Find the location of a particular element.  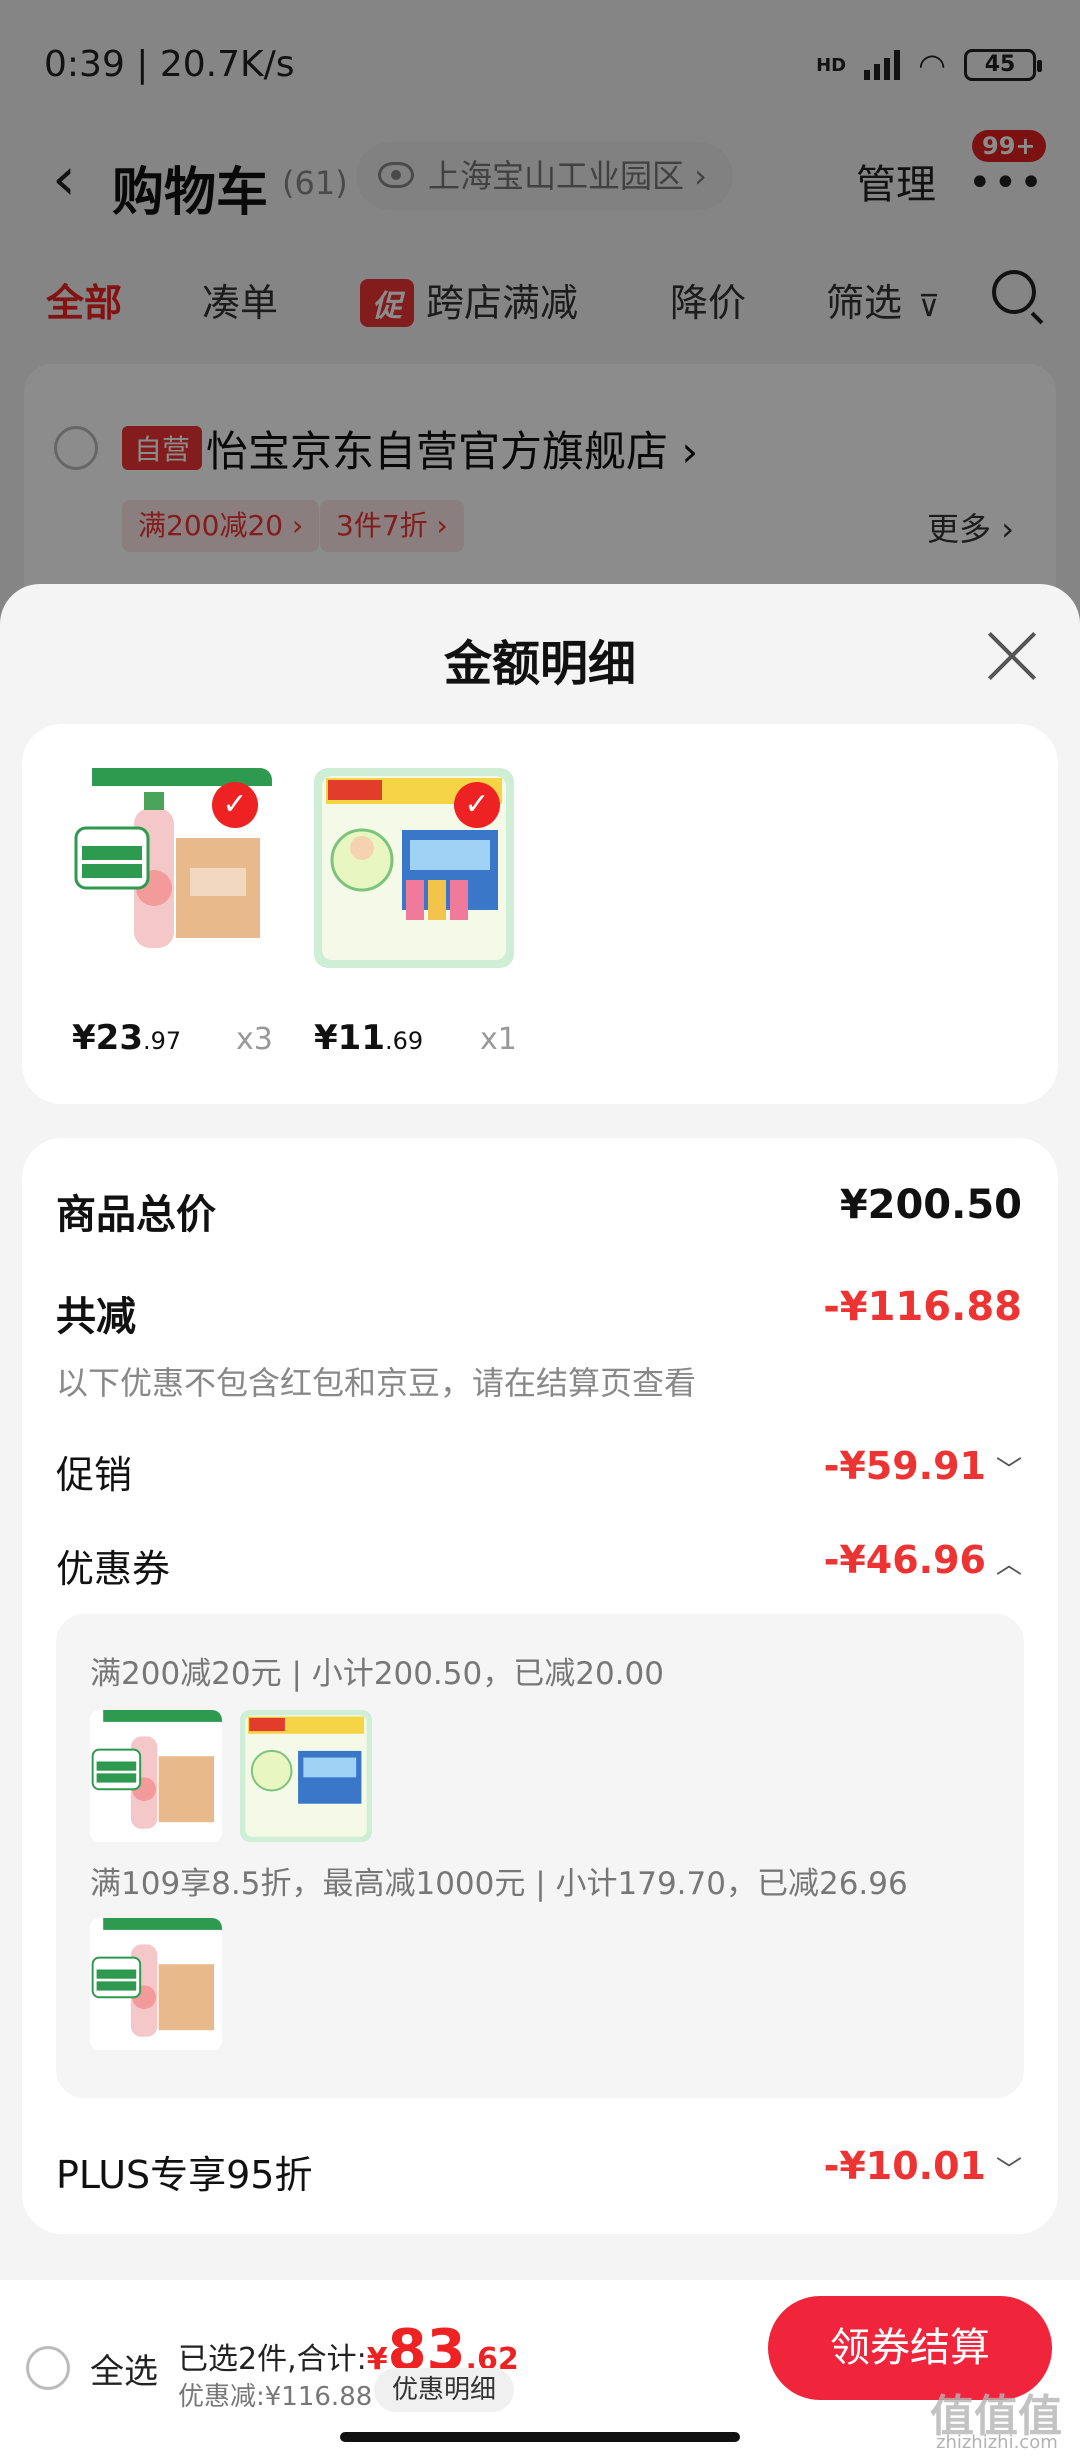

close-icon is located at coordinates (1012, 656).